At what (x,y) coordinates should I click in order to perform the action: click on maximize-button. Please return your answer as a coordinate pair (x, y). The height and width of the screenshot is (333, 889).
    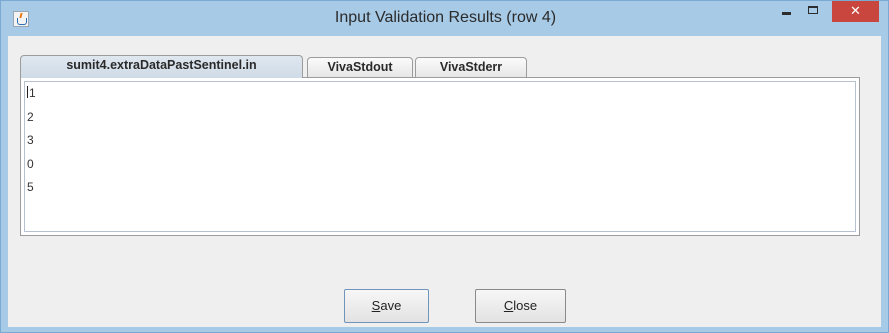
    Looking at the image, I should click on (814, 11).